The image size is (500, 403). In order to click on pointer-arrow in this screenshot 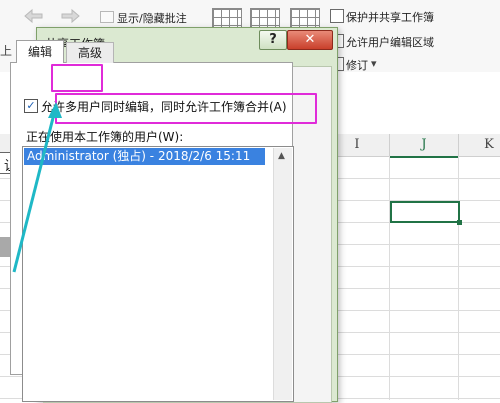, I will do `click(37, 187)`.